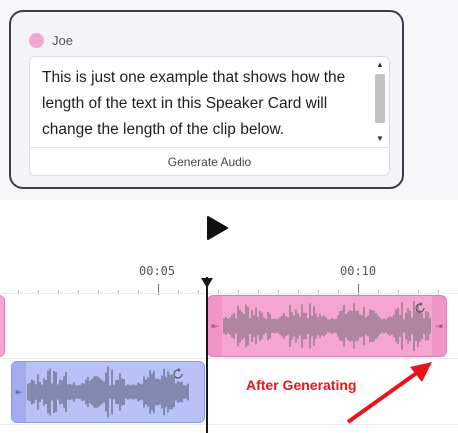 This screenshot has width=458, height=433. Describe the element at coordinates (380, 65) in the screenshot. I see `scroll-up-icon: ▲` at that location.